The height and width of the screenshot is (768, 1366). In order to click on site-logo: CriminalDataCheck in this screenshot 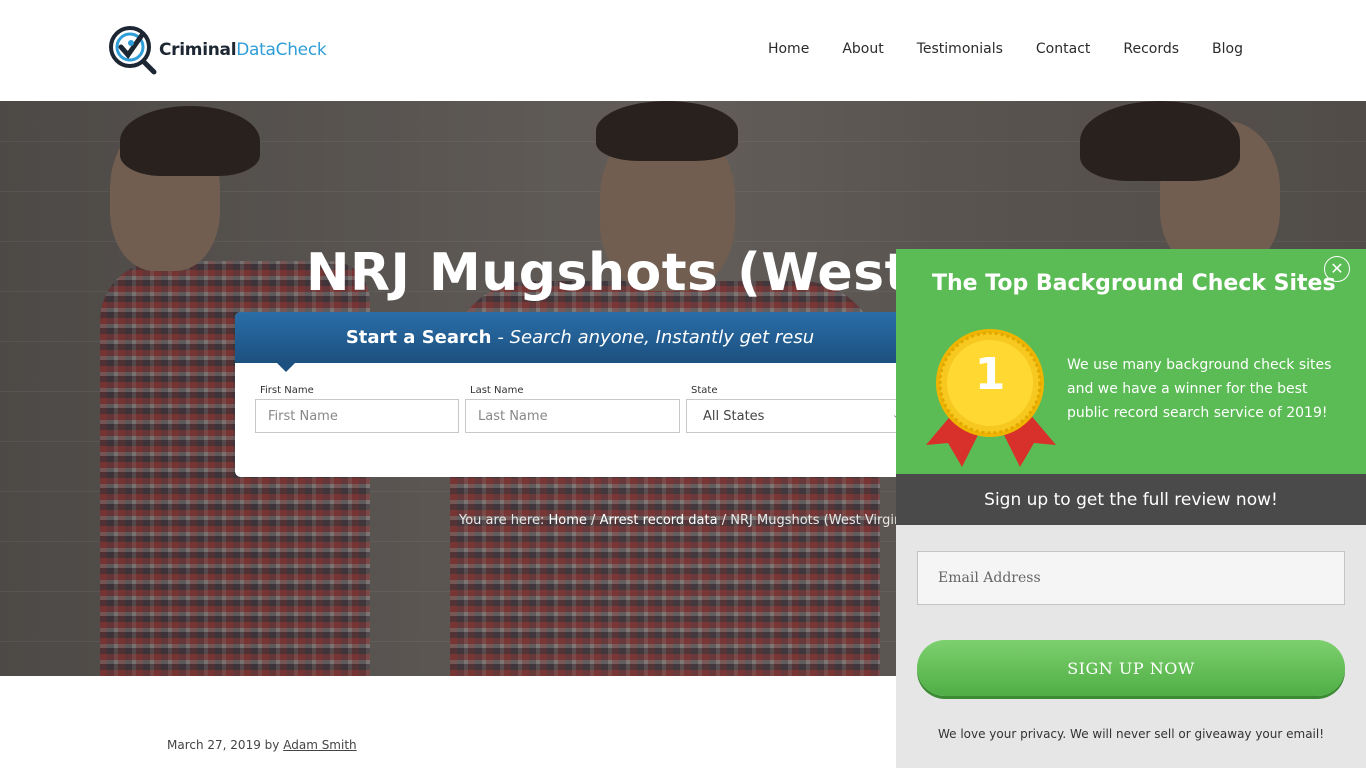, I will do `click(217, 50)`.